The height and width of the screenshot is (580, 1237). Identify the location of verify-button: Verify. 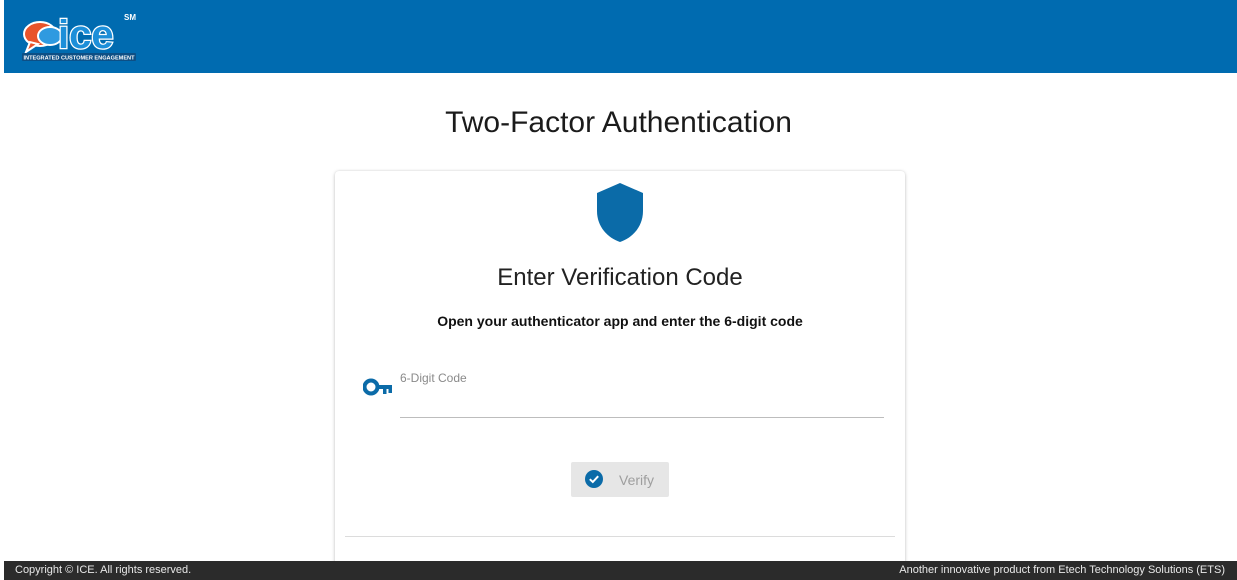
(620, 479).